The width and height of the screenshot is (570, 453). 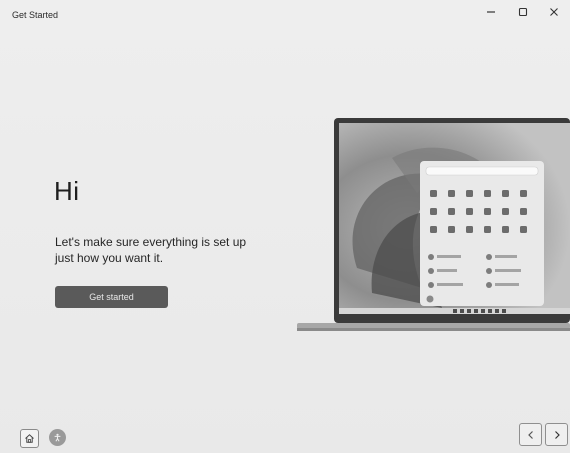 I want to click on accessibility-icon, so click(x=57, y=437).